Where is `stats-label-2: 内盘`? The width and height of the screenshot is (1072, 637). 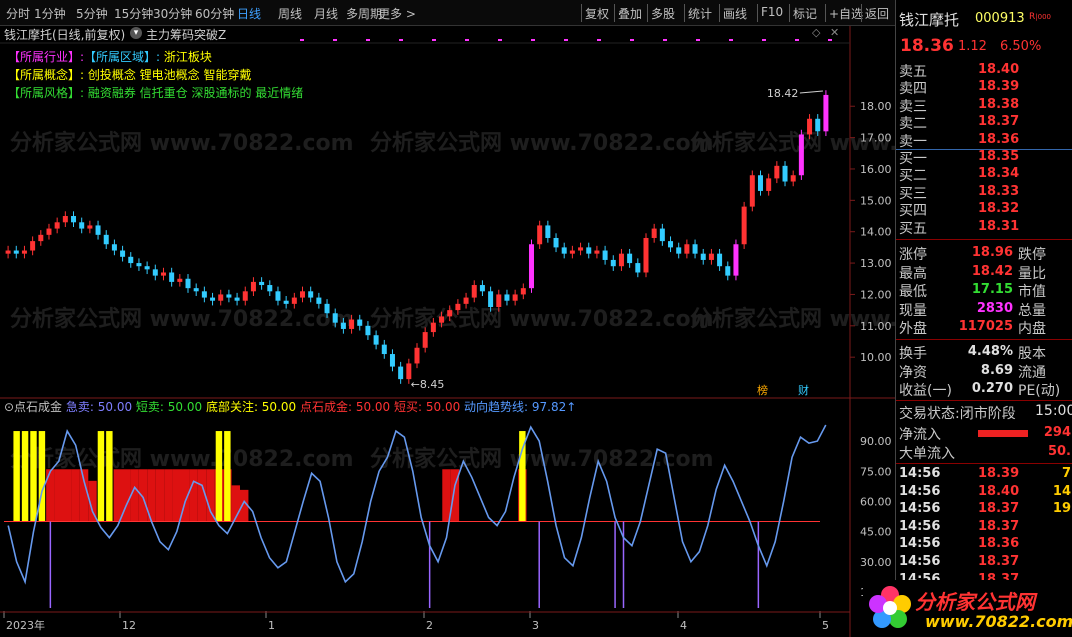
stats-label-2: 内盘 is located at coordinates (1032, 329).